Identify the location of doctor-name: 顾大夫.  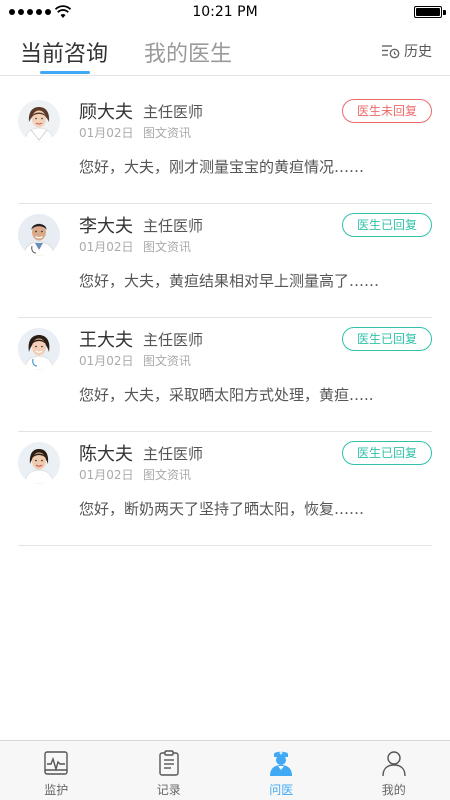
(106, 112).